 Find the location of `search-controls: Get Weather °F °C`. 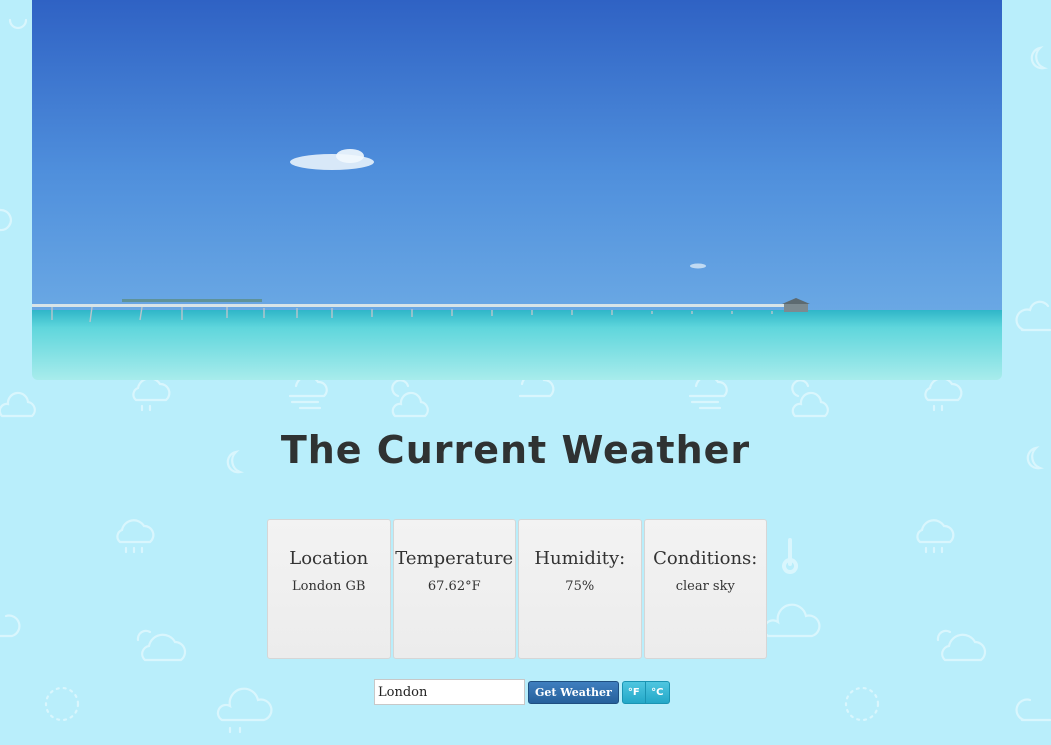

search-controls: Get Weather °F °C is located at coordinates (522, 692).